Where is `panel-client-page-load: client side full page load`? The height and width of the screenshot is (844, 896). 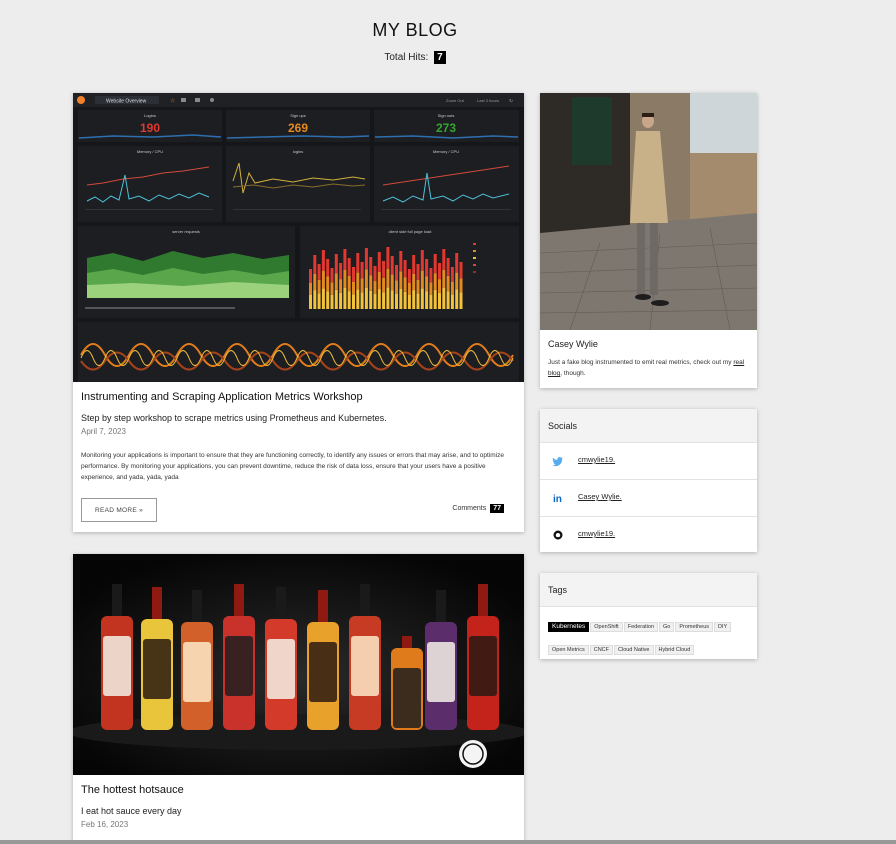 panel-client-page-load: client side full page load is located at coordinates (409, 272).